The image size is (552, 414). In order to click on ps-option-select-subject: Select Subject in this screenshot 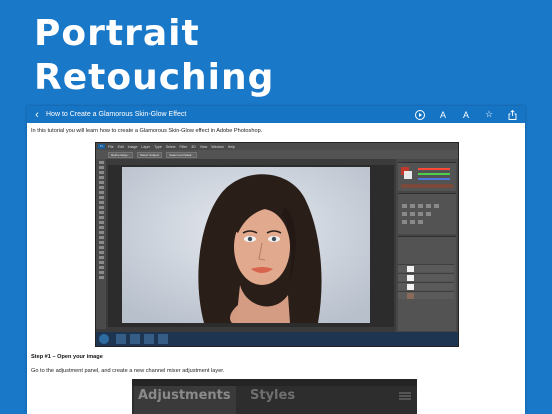, I will do `click(150, 154)`.